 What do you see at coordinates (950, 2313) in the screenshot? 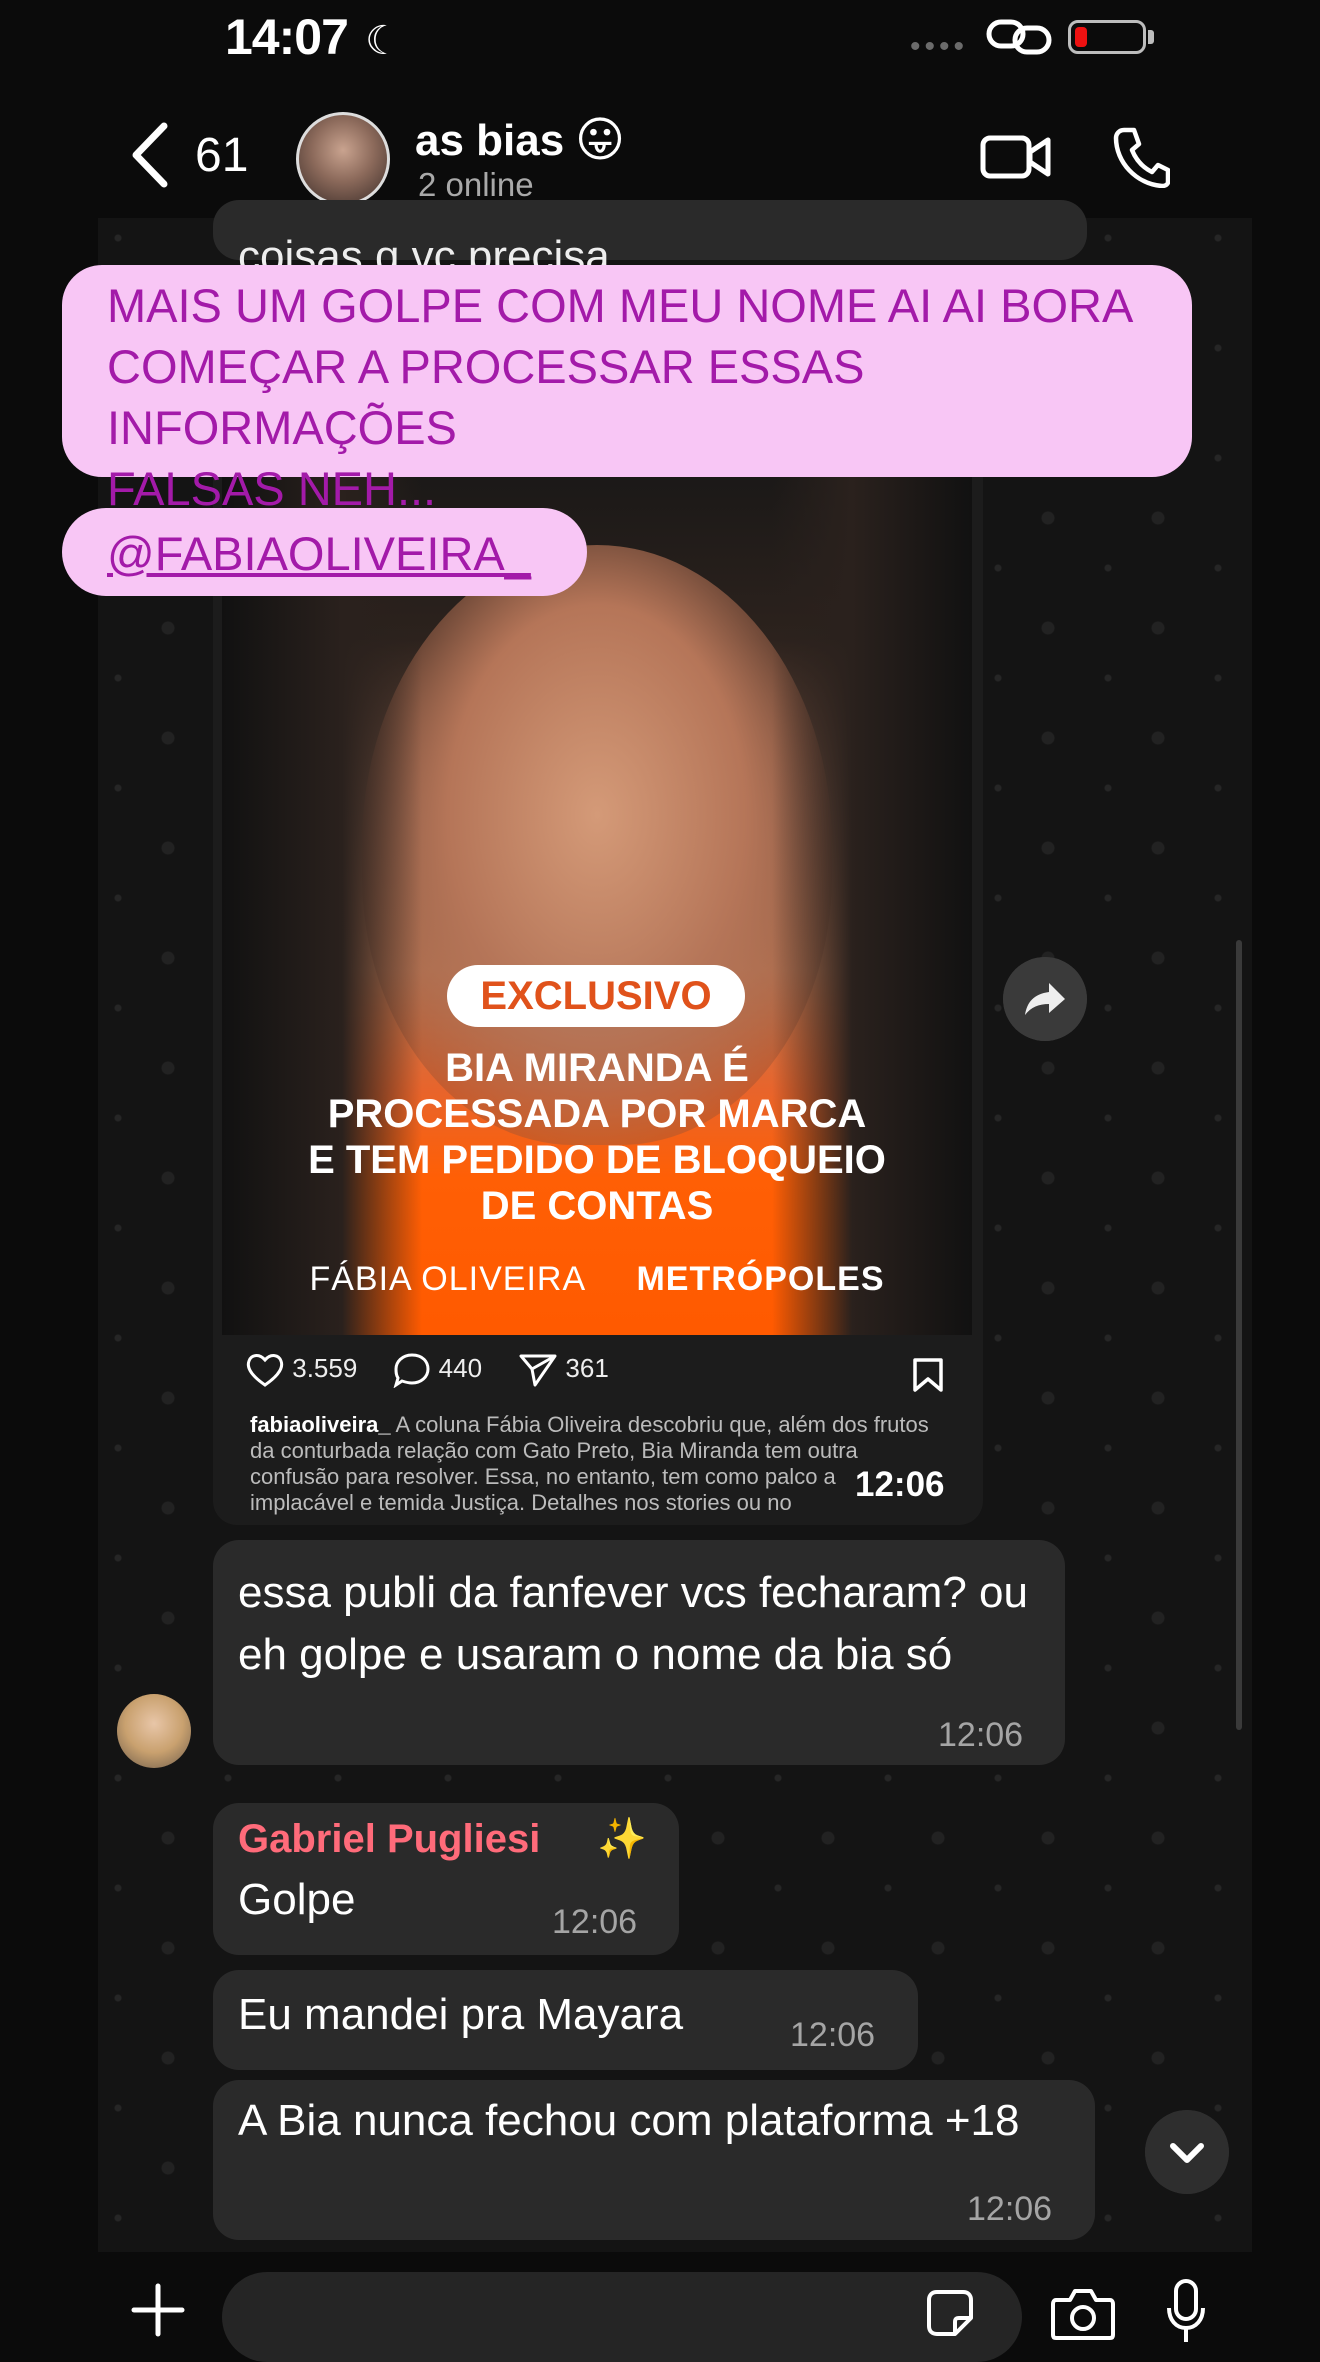
I see `sticker-icon` at bounding box center [950, 2313].